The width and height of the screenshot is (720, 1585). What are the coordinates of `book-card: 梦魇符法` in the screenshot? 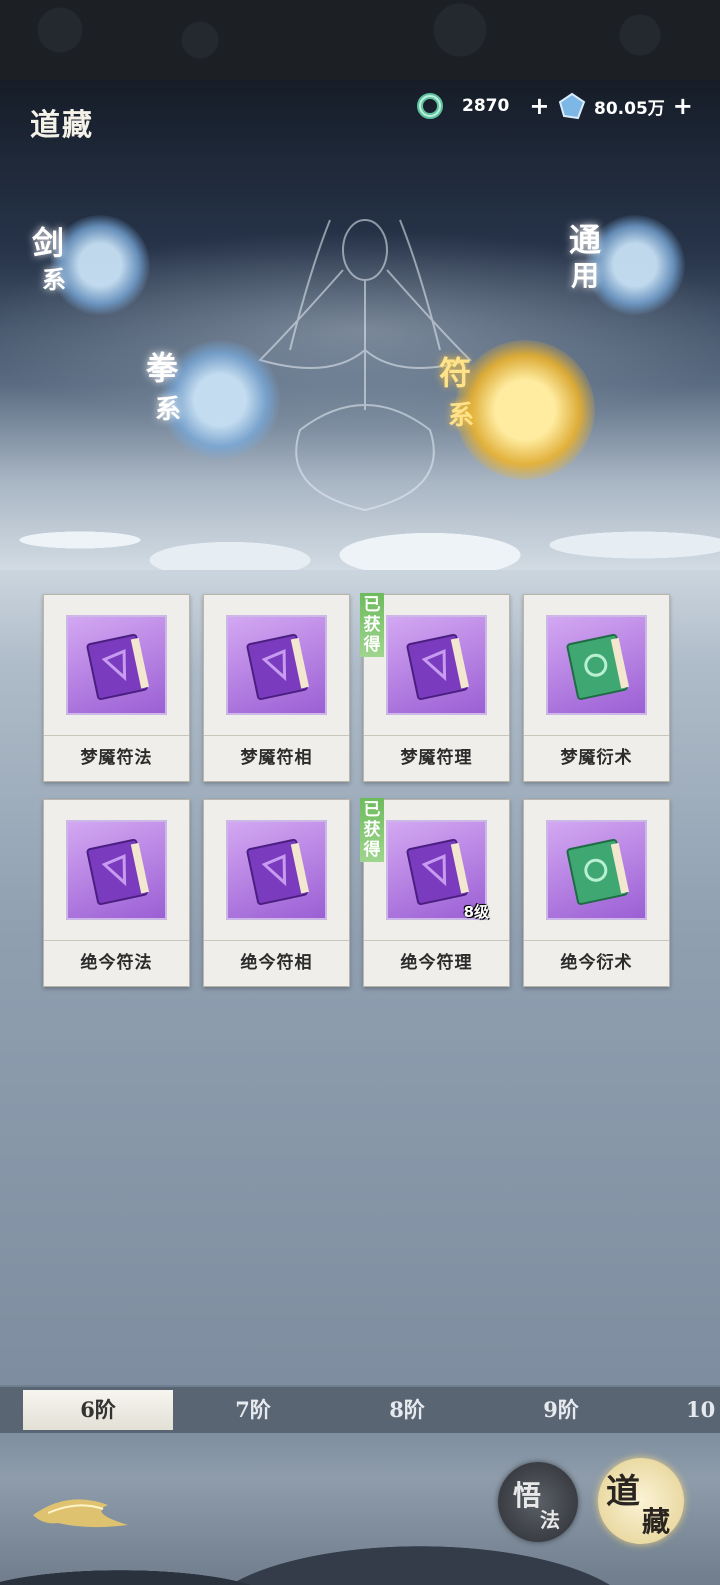 It's located at (116, 688).